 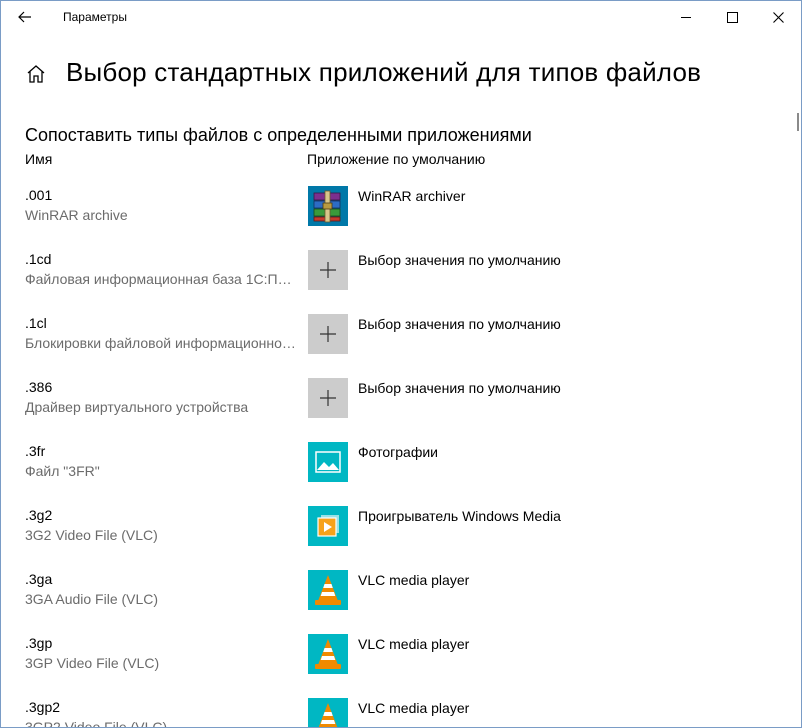 I want to click on back-arrow-icon, so click(x=24, y=17).